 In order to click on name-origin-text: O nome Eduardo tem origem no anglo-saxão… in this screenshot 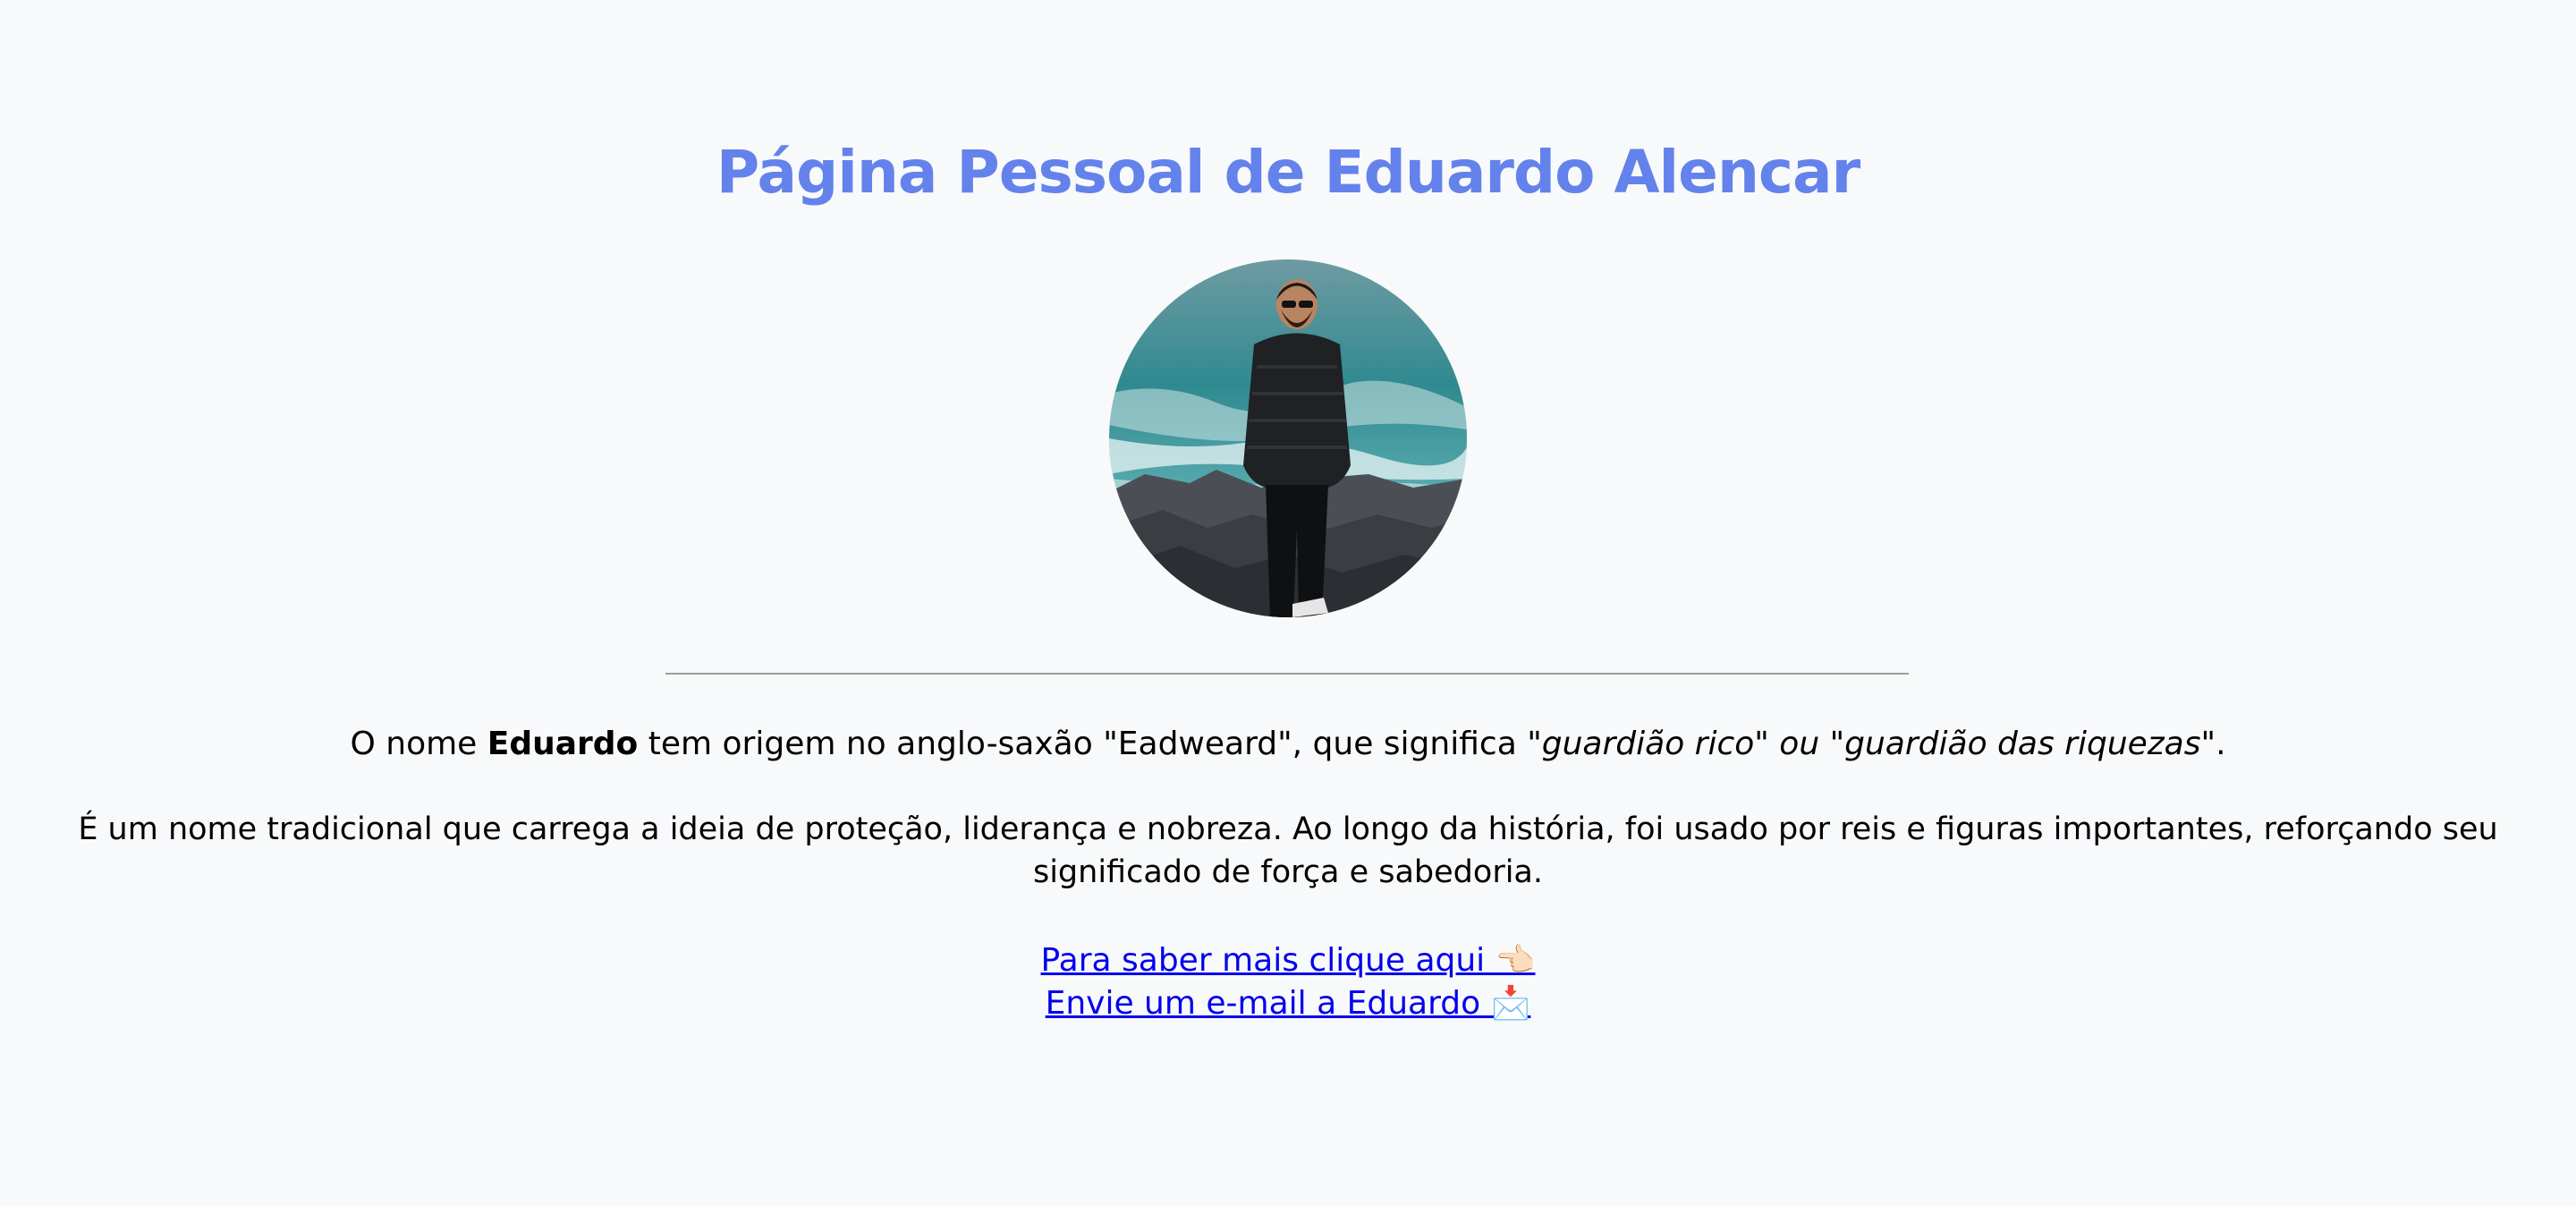, I will do `click(1288, 744)`.